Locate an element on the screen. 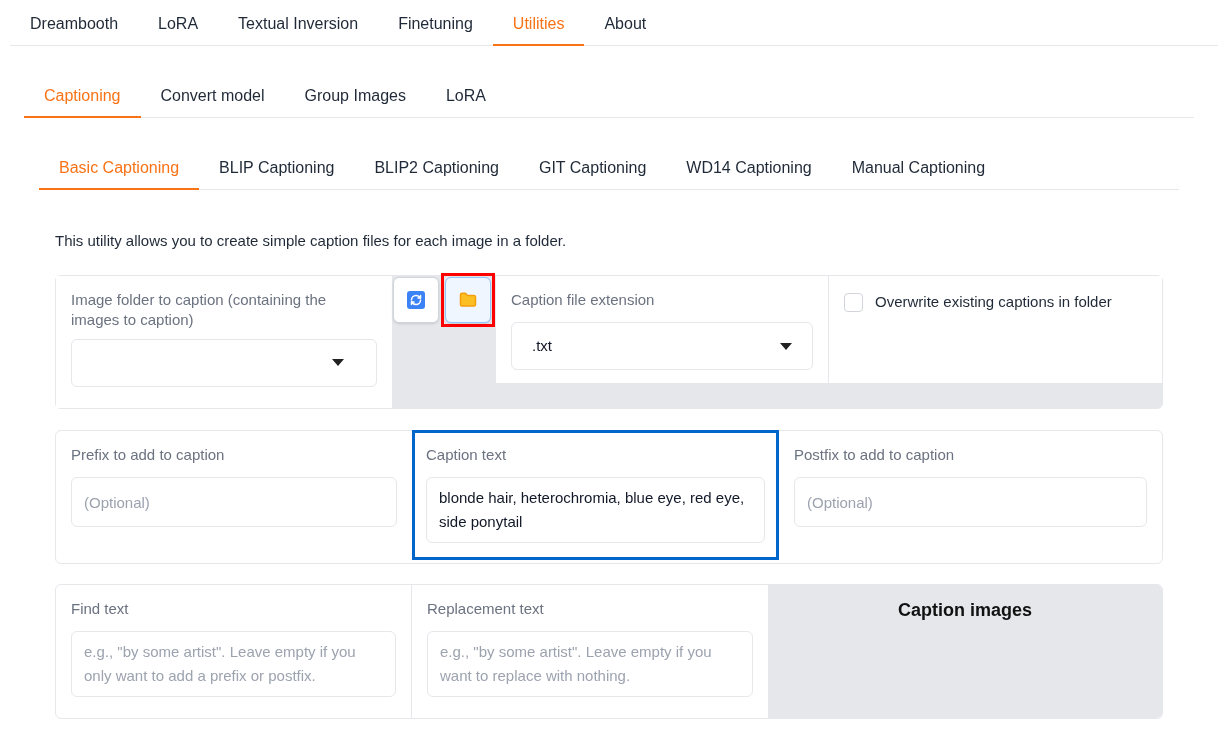  tab: About is located at coordinates (625, 25).